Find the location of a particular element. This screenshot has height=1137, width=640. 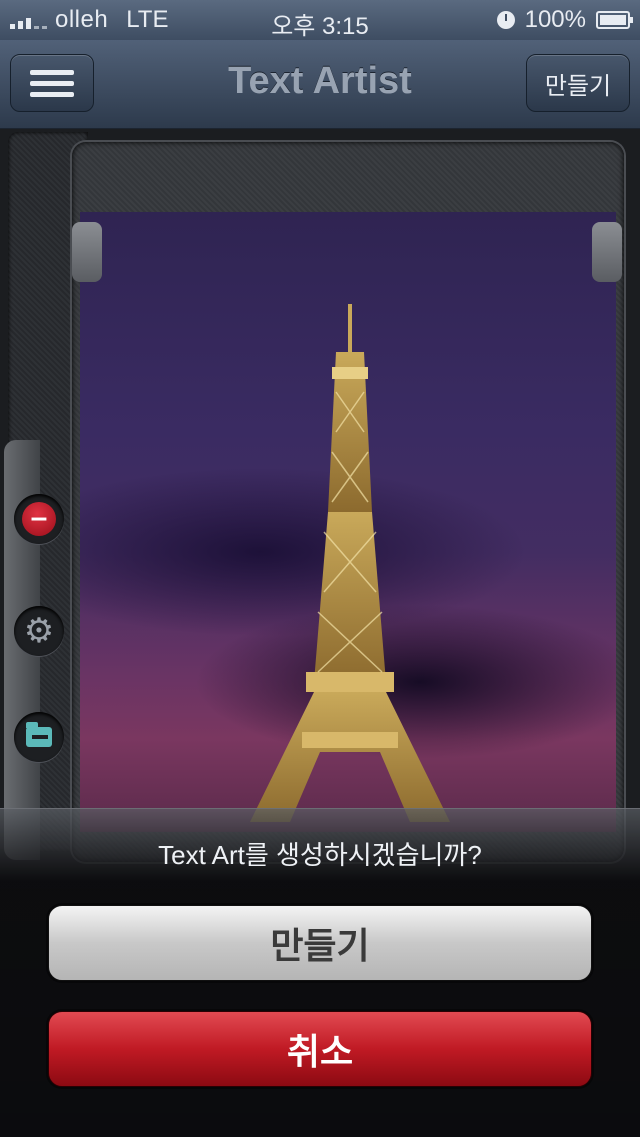

battery-icon is located at coordinates (614, 20).